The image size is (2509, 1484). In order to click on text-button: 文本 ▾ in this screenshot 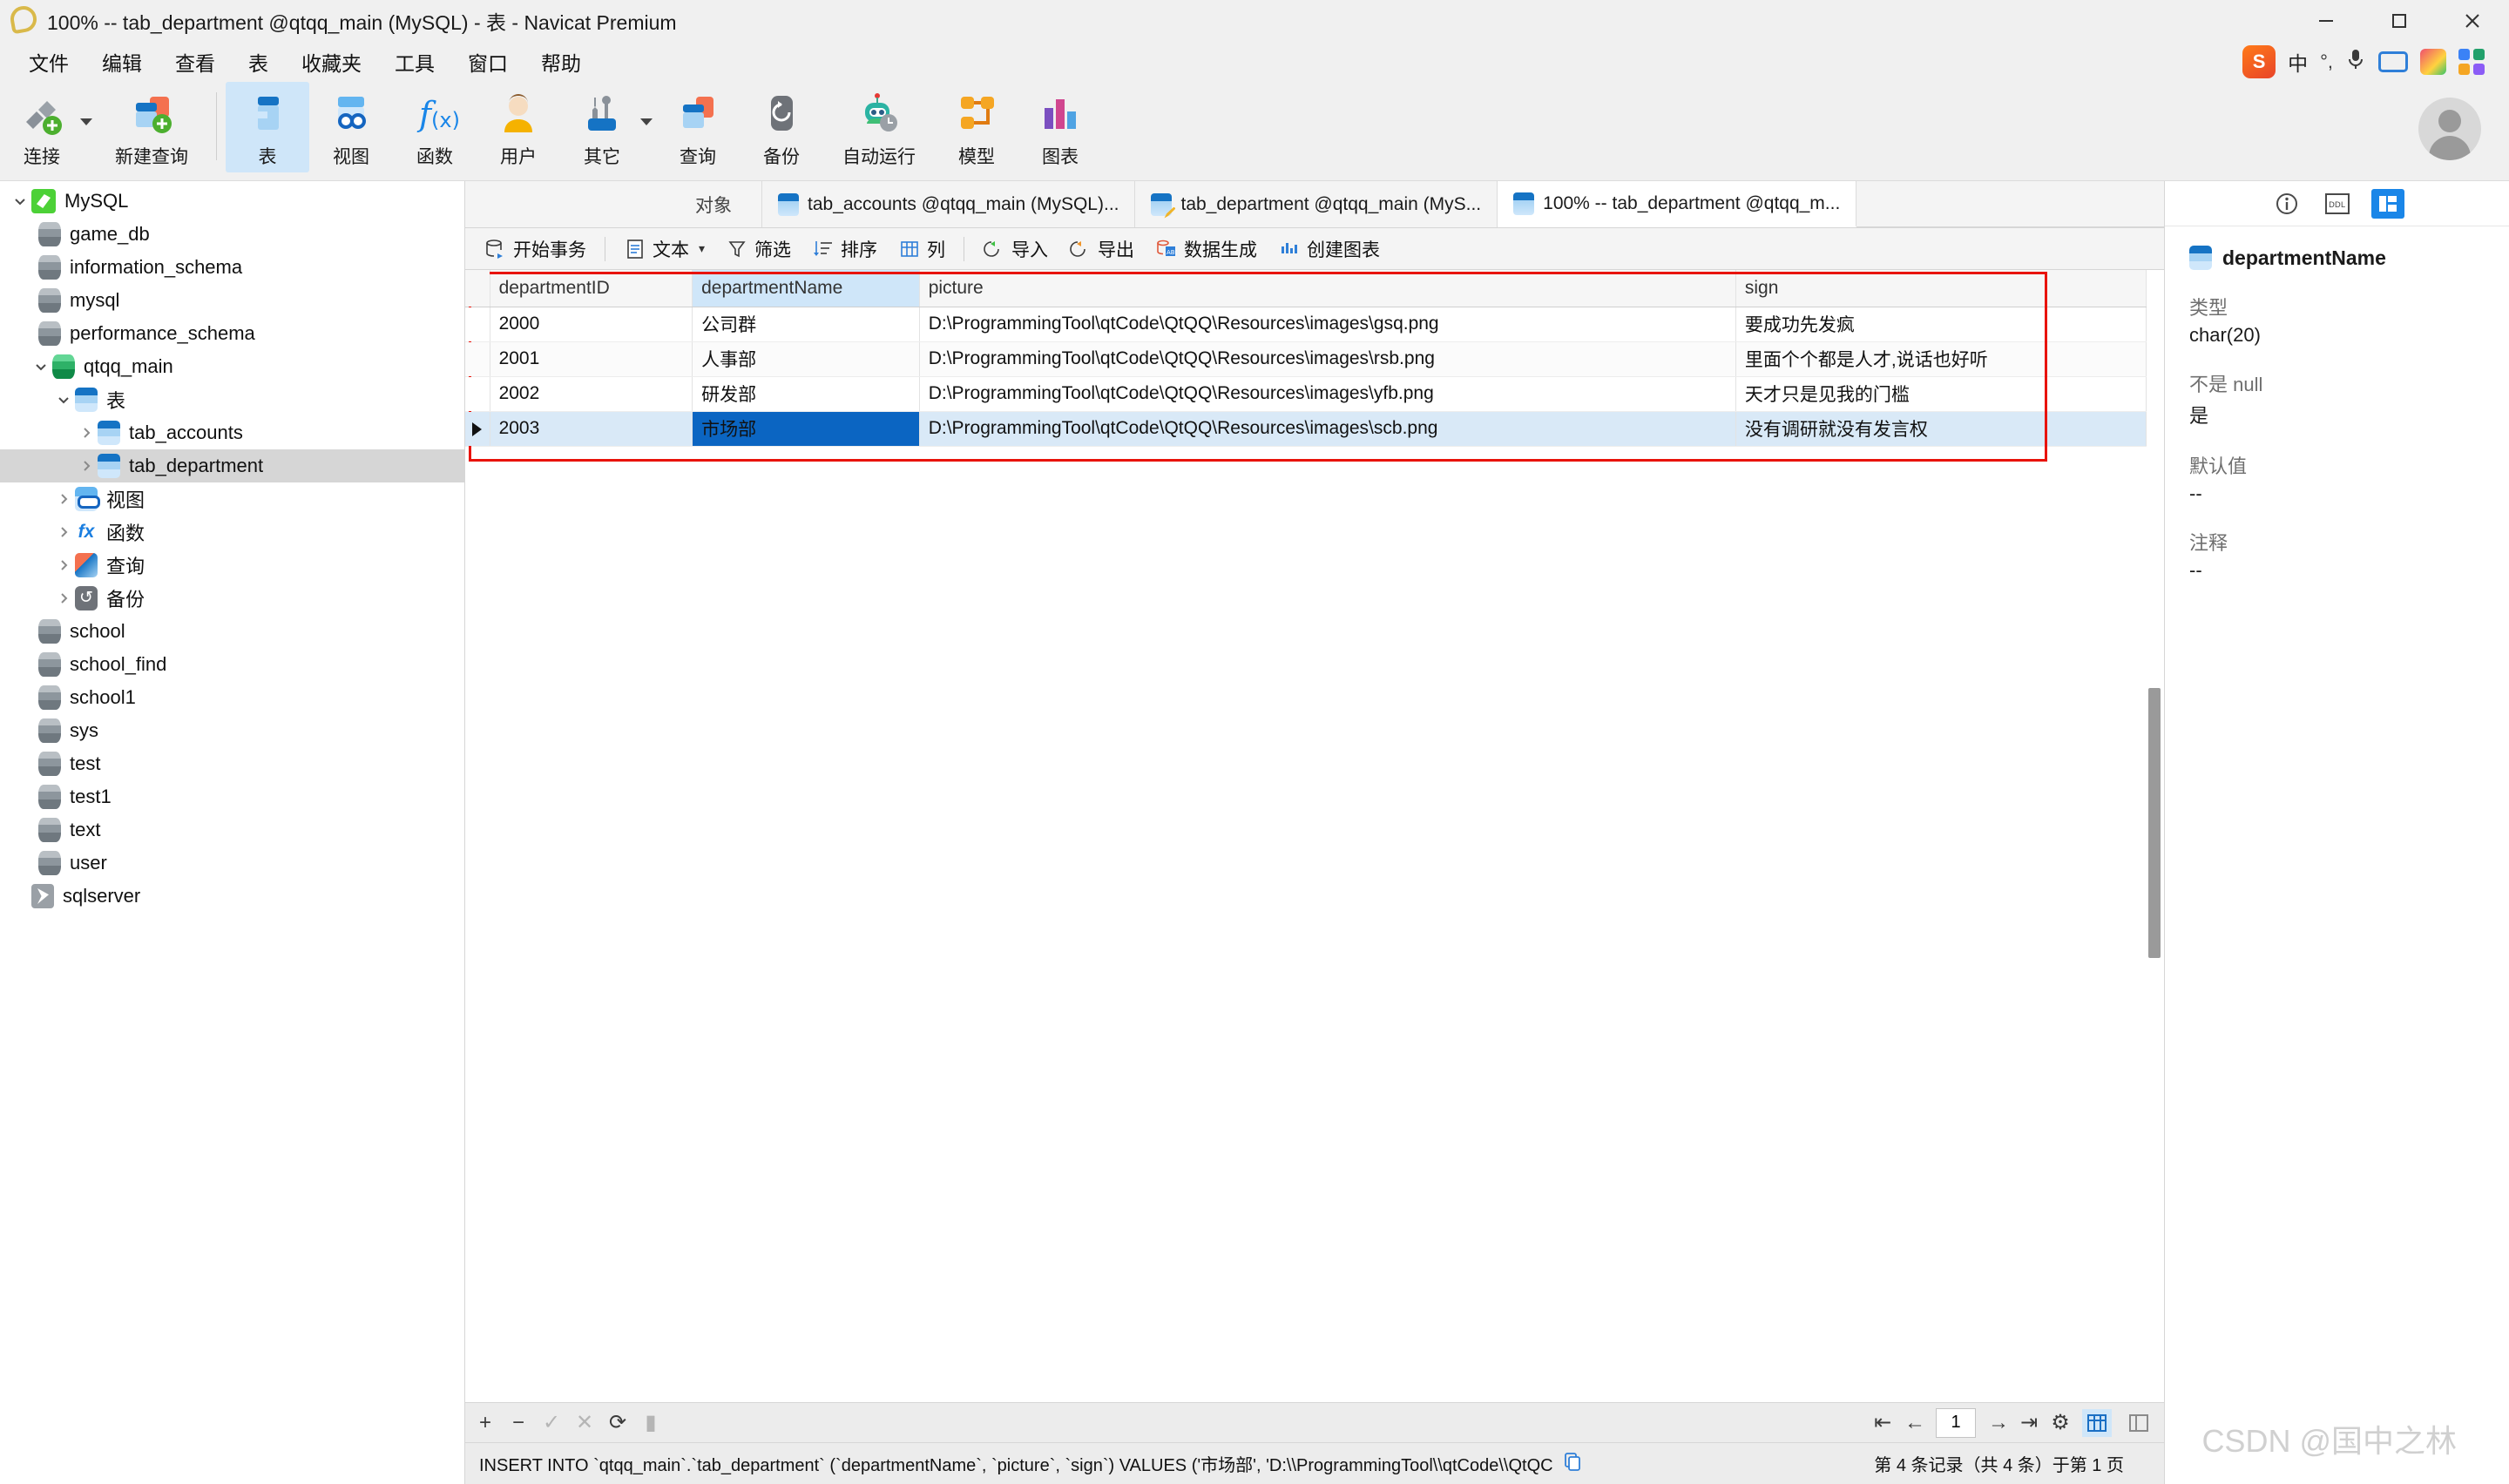, I will do `click(664, 249)`.